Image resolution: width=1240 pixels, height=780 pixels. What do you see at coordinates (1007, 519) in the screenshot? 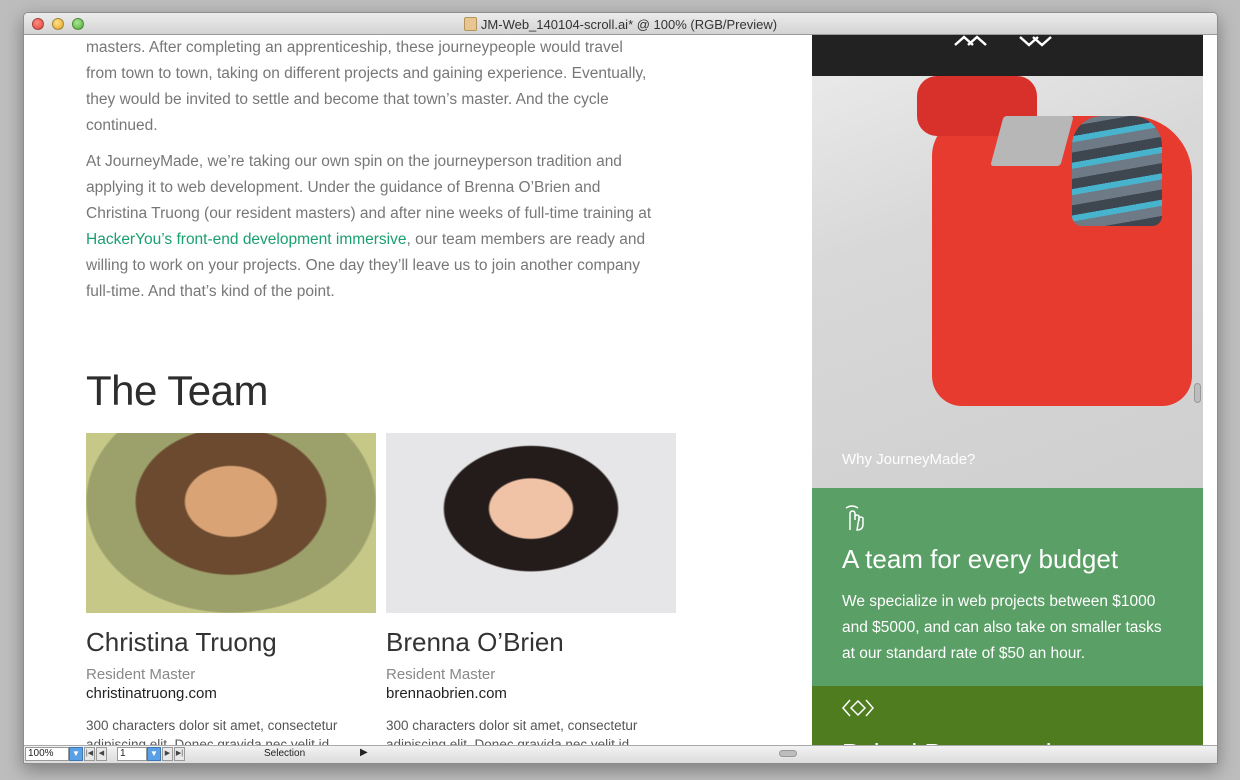
I see `hand-pointer-icon` at bounding box center [1007, 519].